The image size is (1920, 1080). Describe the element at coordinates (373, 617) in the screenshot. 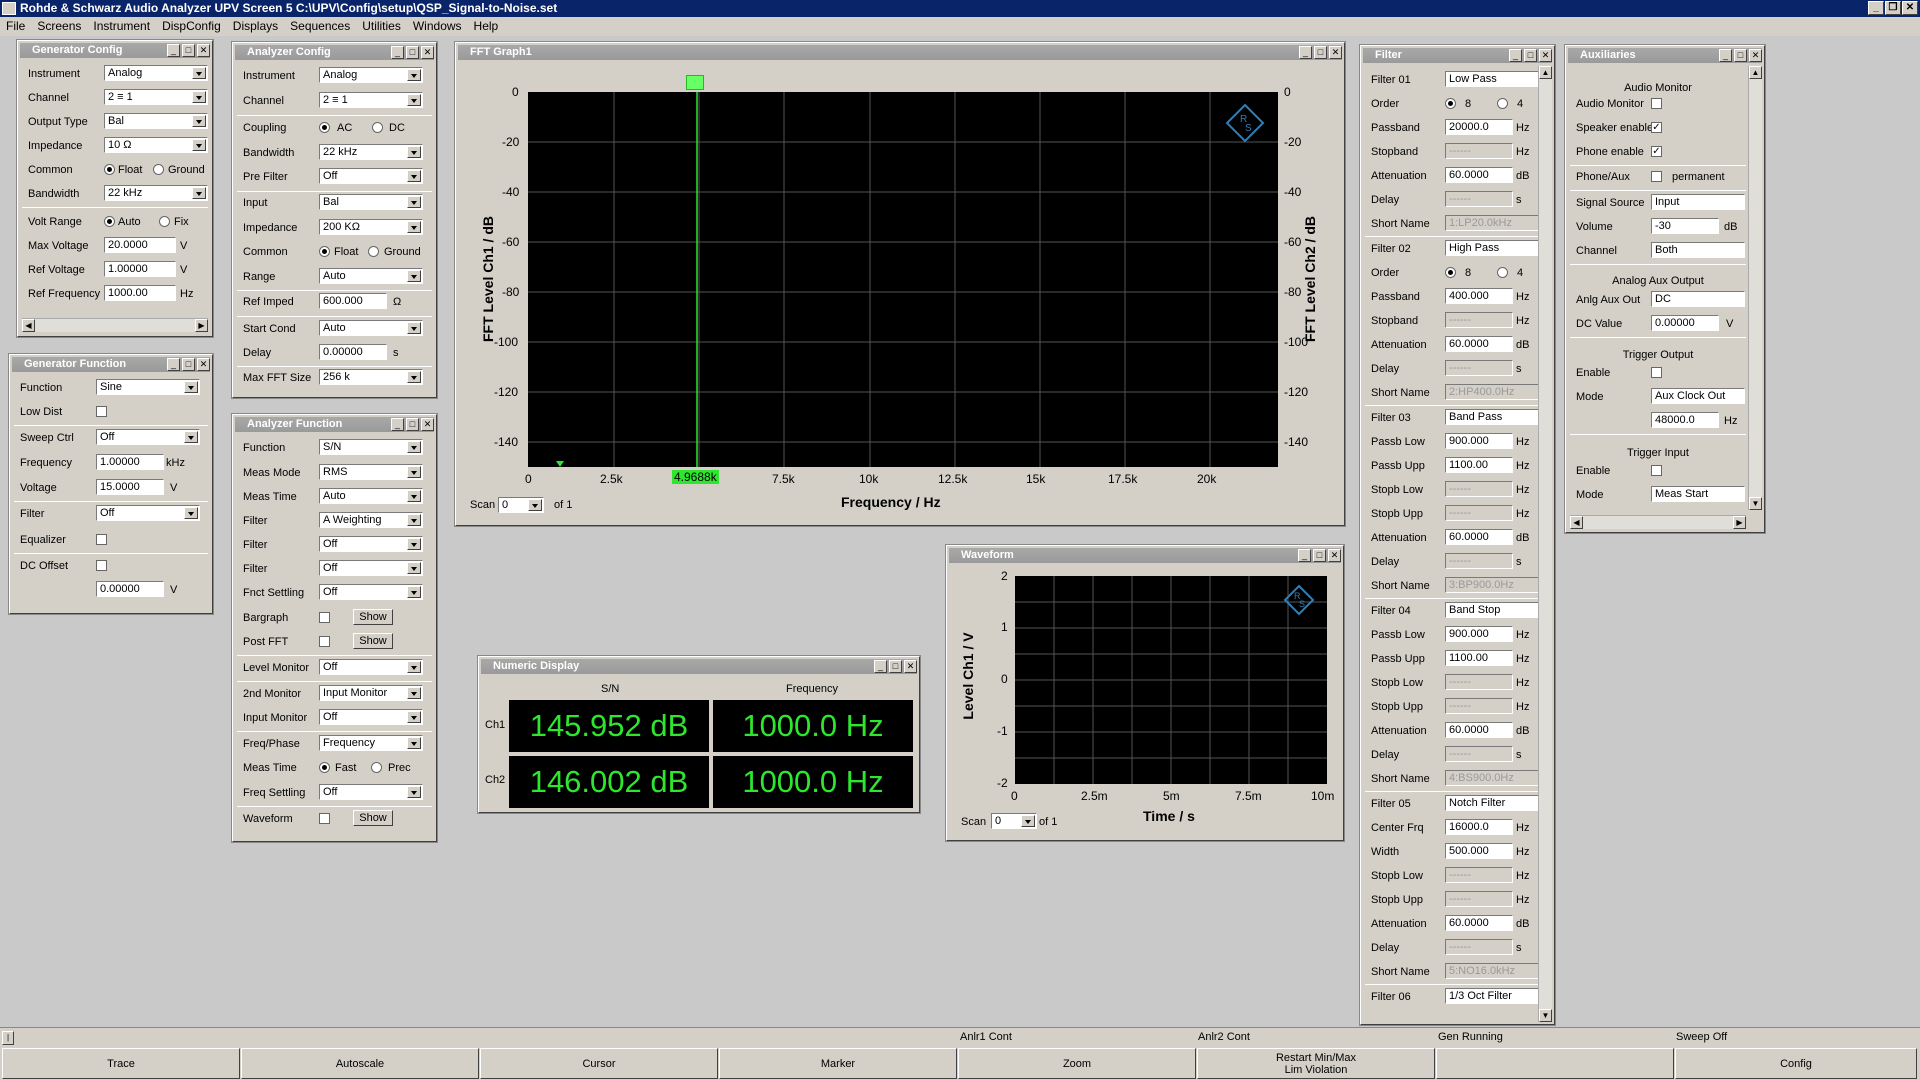

I see `bargraph-show-button: Show` at that location.